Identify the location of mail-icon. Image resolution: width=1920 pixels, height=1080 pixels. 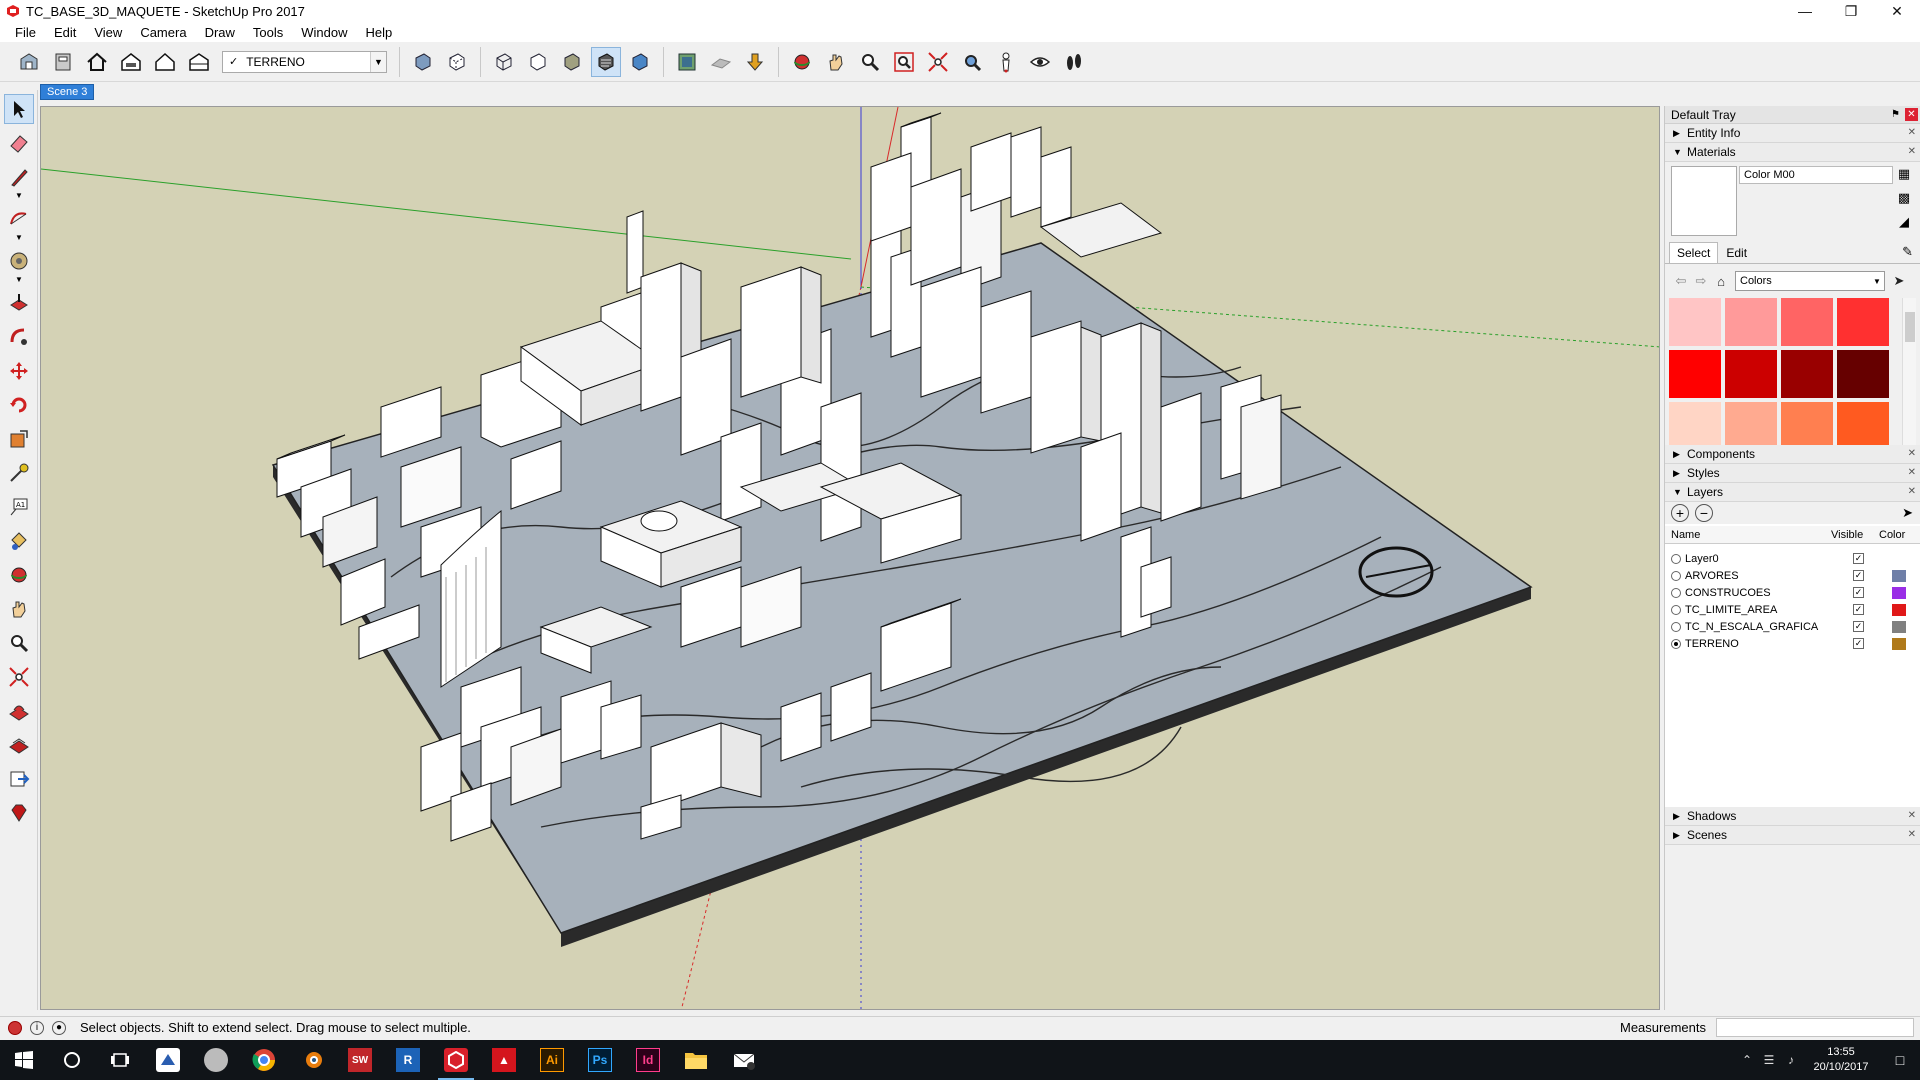
(744, 1060).